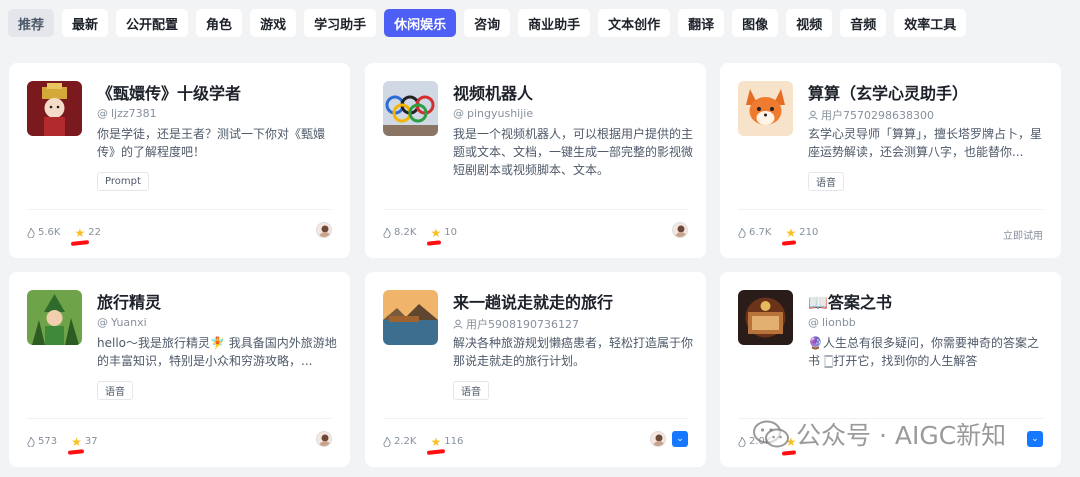 This screenshot has height=477, width=1080. What do you see at coordinates (273, 23) in the screenshot?
I see `tab-game: 游戏` at bounding box center [273, 23].